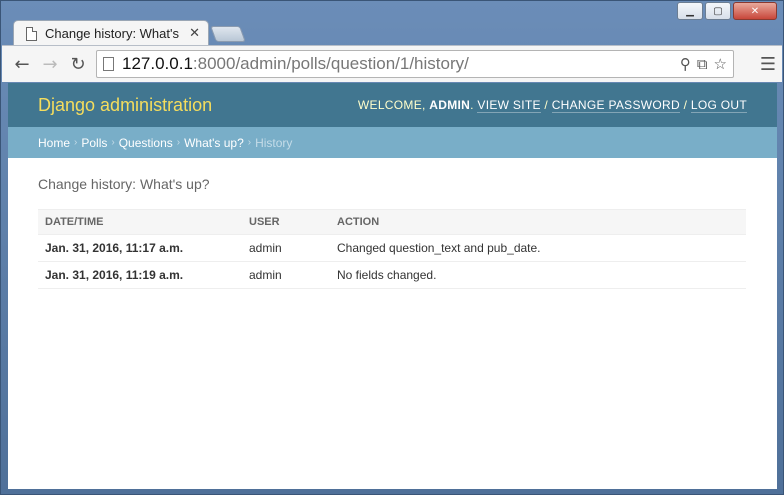  Describe the element at coordinates (78, 64) in the screenshot. I see `reload-icon: ↻` at that location.